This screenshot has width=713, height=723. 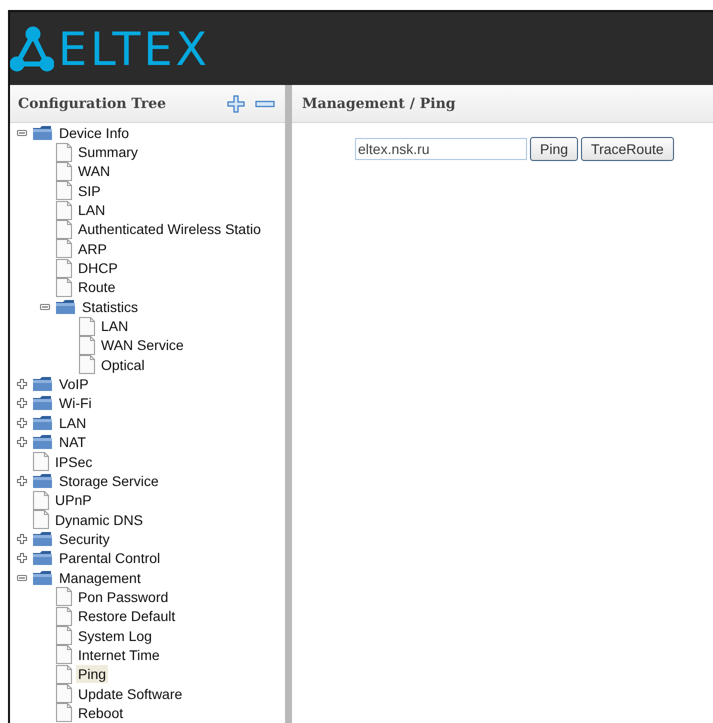 What do you see at coordinates (130, 693) in the screenshot?
I see `tree-item: Update Software` at bounding box center [130, 693].